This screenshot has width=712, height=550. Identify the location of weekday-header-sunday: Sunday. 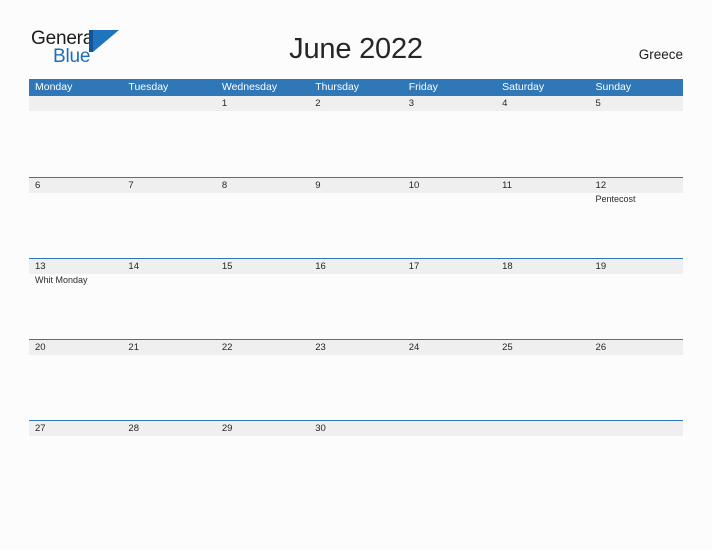
(613, 87).